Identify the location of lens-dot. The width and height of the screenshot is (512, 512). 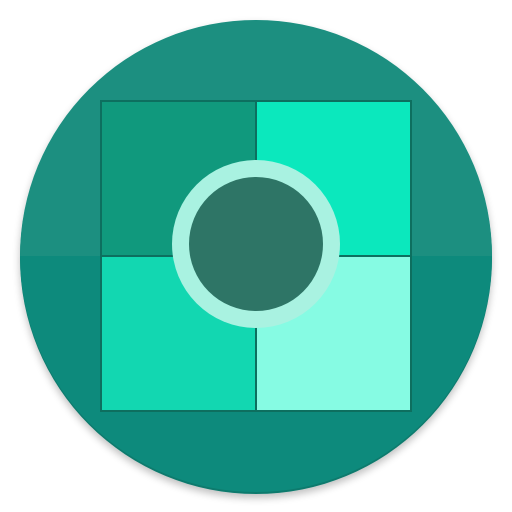
(256, 244).